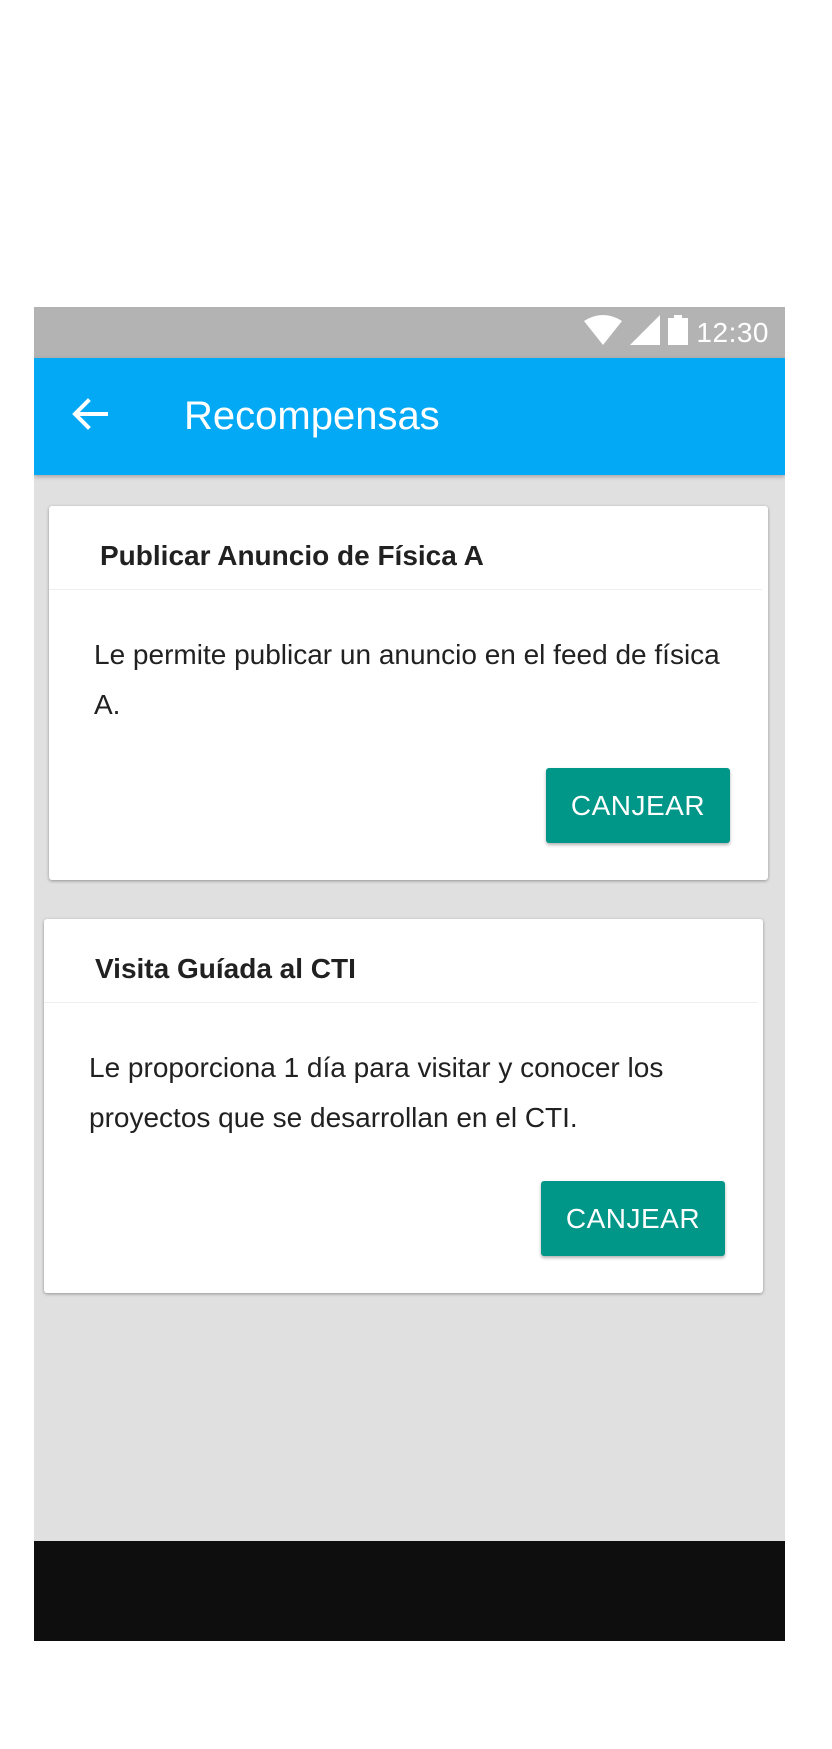 This screenshot has height=1749, width=832. Describe the element at coordinates (409, 1591) in the screenshot. I see `navigation-bar` at that location.